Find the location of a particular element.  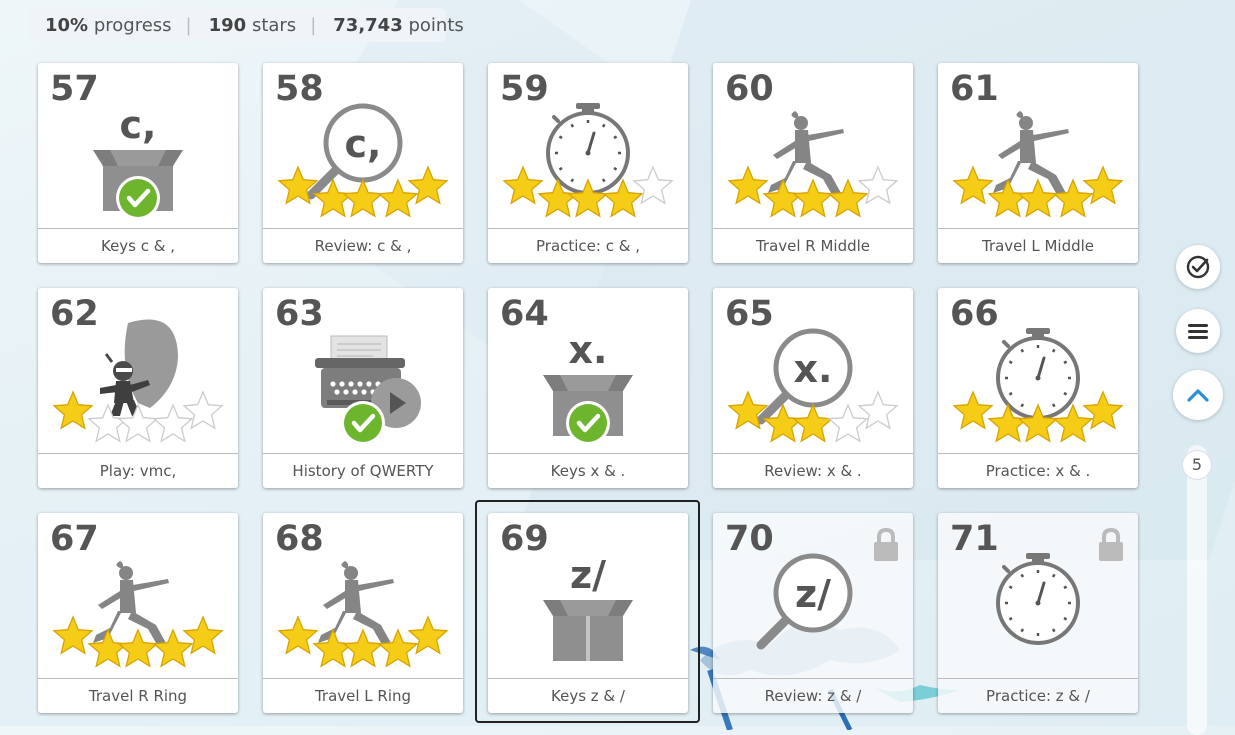

lesson-tile: x. 64 Keys x & . is located at coordinates (588, 388).